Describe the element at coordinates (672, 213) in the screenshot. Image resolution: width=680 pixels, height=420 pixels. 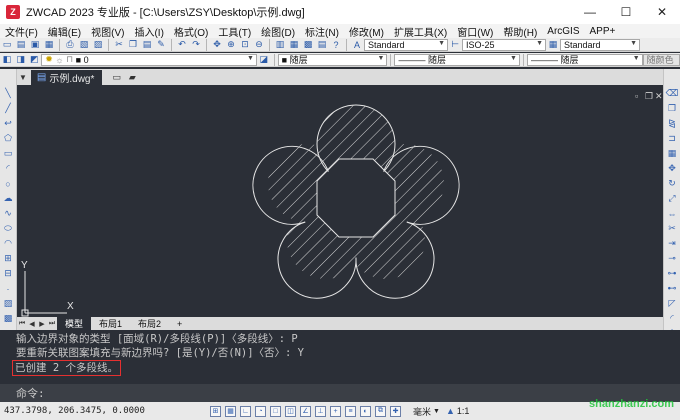
I see `stretch-icon: ⇔` at that location.